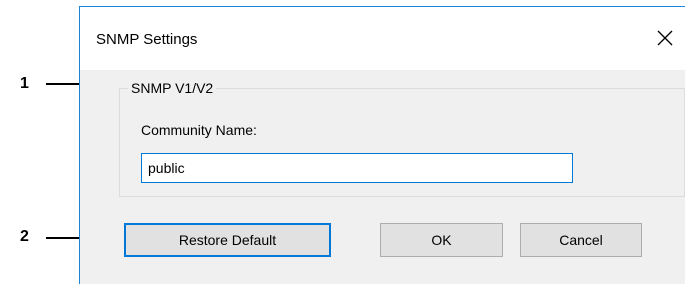 This screenshot has height=284, width=685. What do you see at coordinates (24, 236) in the screenshot?
I see `callout-number-2: 2` at bounding box center [24, 236].